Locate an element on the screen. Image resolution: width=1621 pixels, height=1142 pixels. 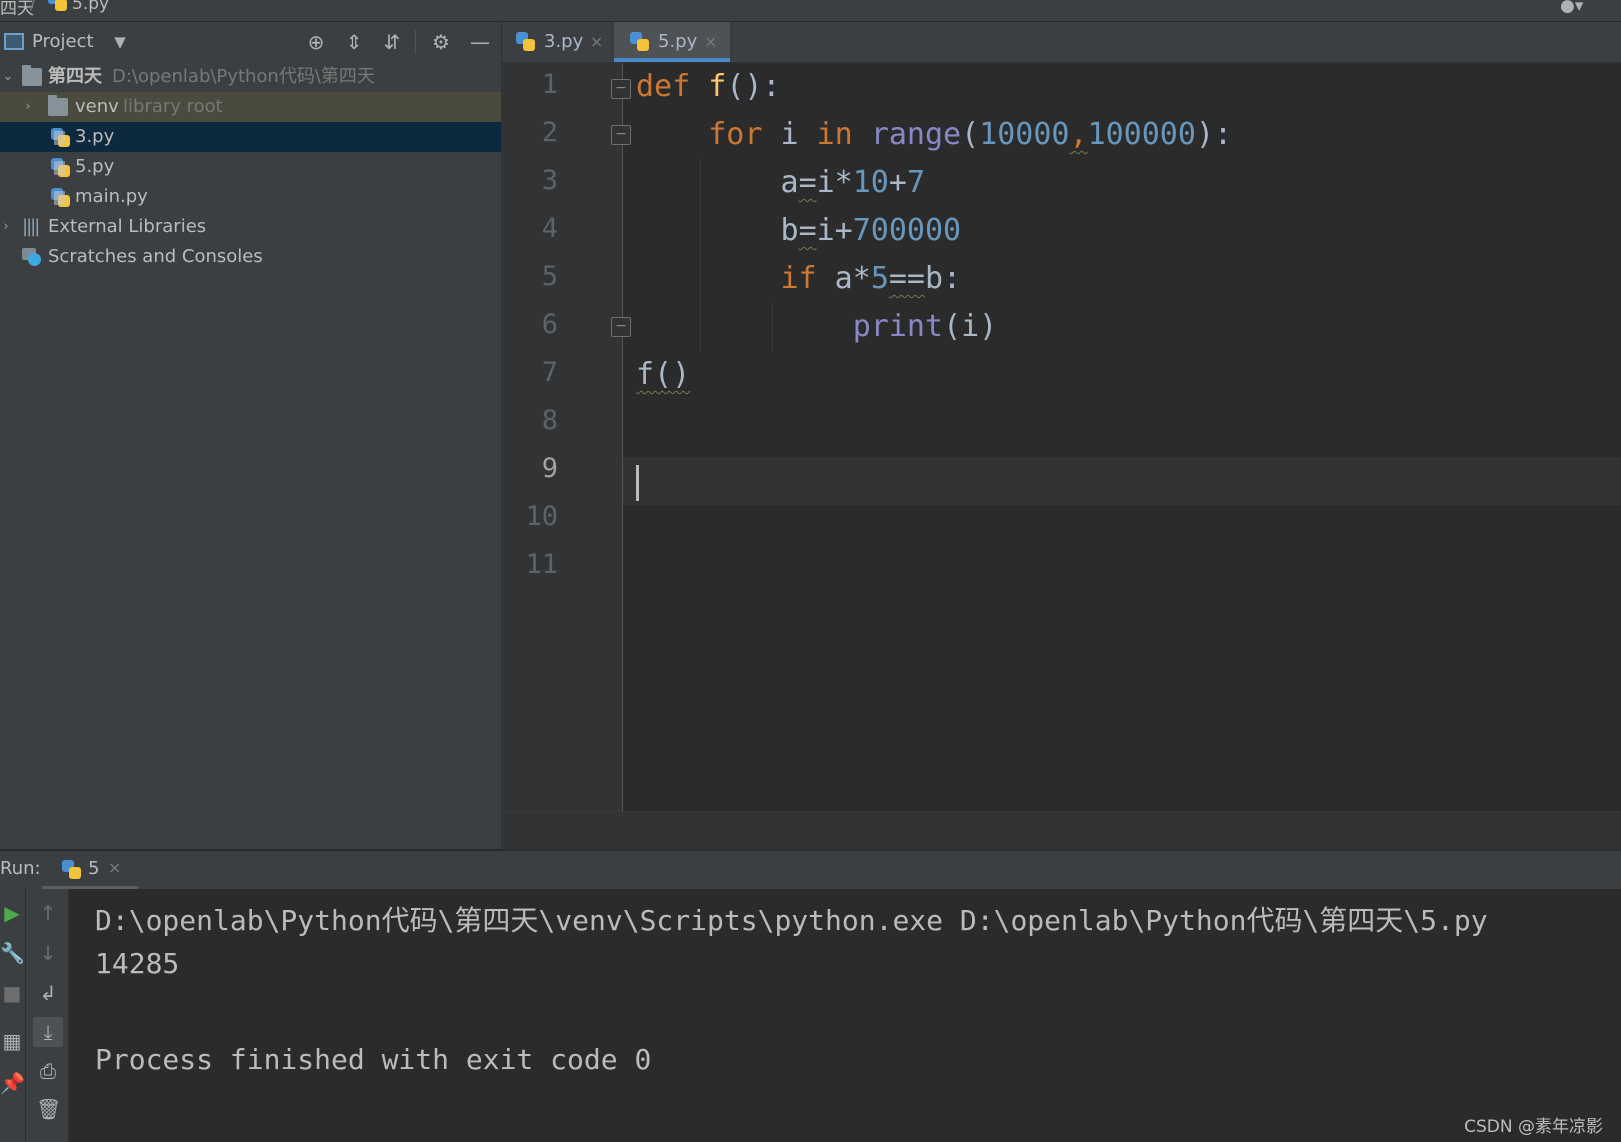
function-name-token: f is located at coordinates (717, 86).